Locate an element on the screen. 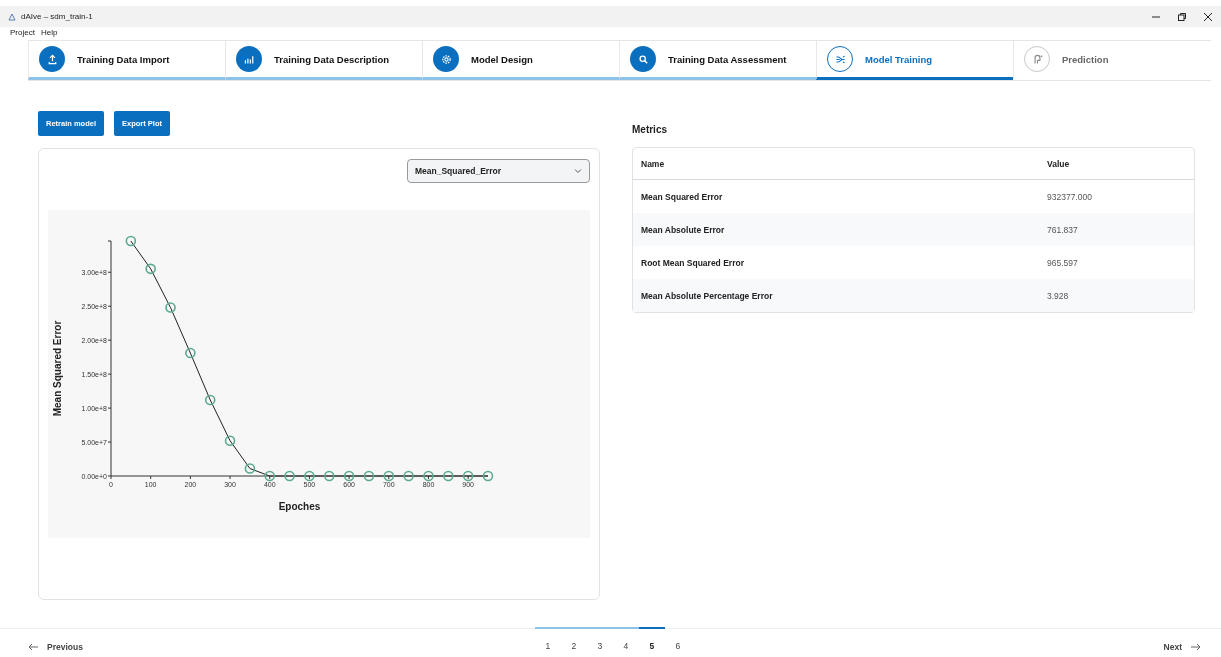  page-button: 4 is located at coordinates (625, 639).